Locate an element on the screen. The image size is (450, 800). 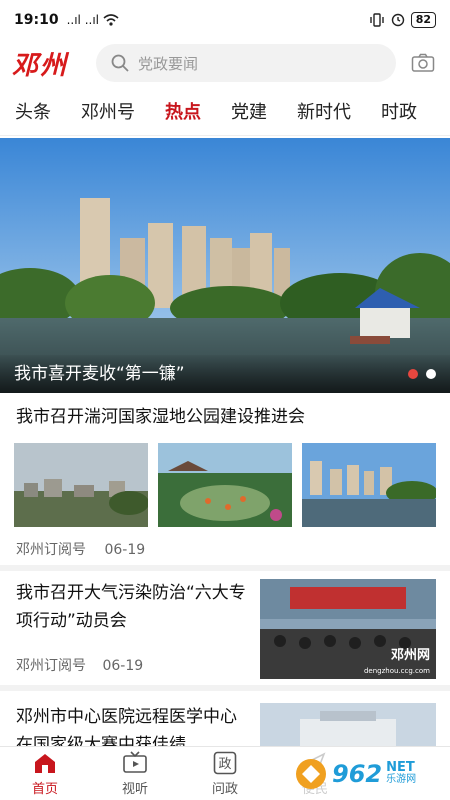
app-logo: 邓州 is located at coordinates (47, 63).